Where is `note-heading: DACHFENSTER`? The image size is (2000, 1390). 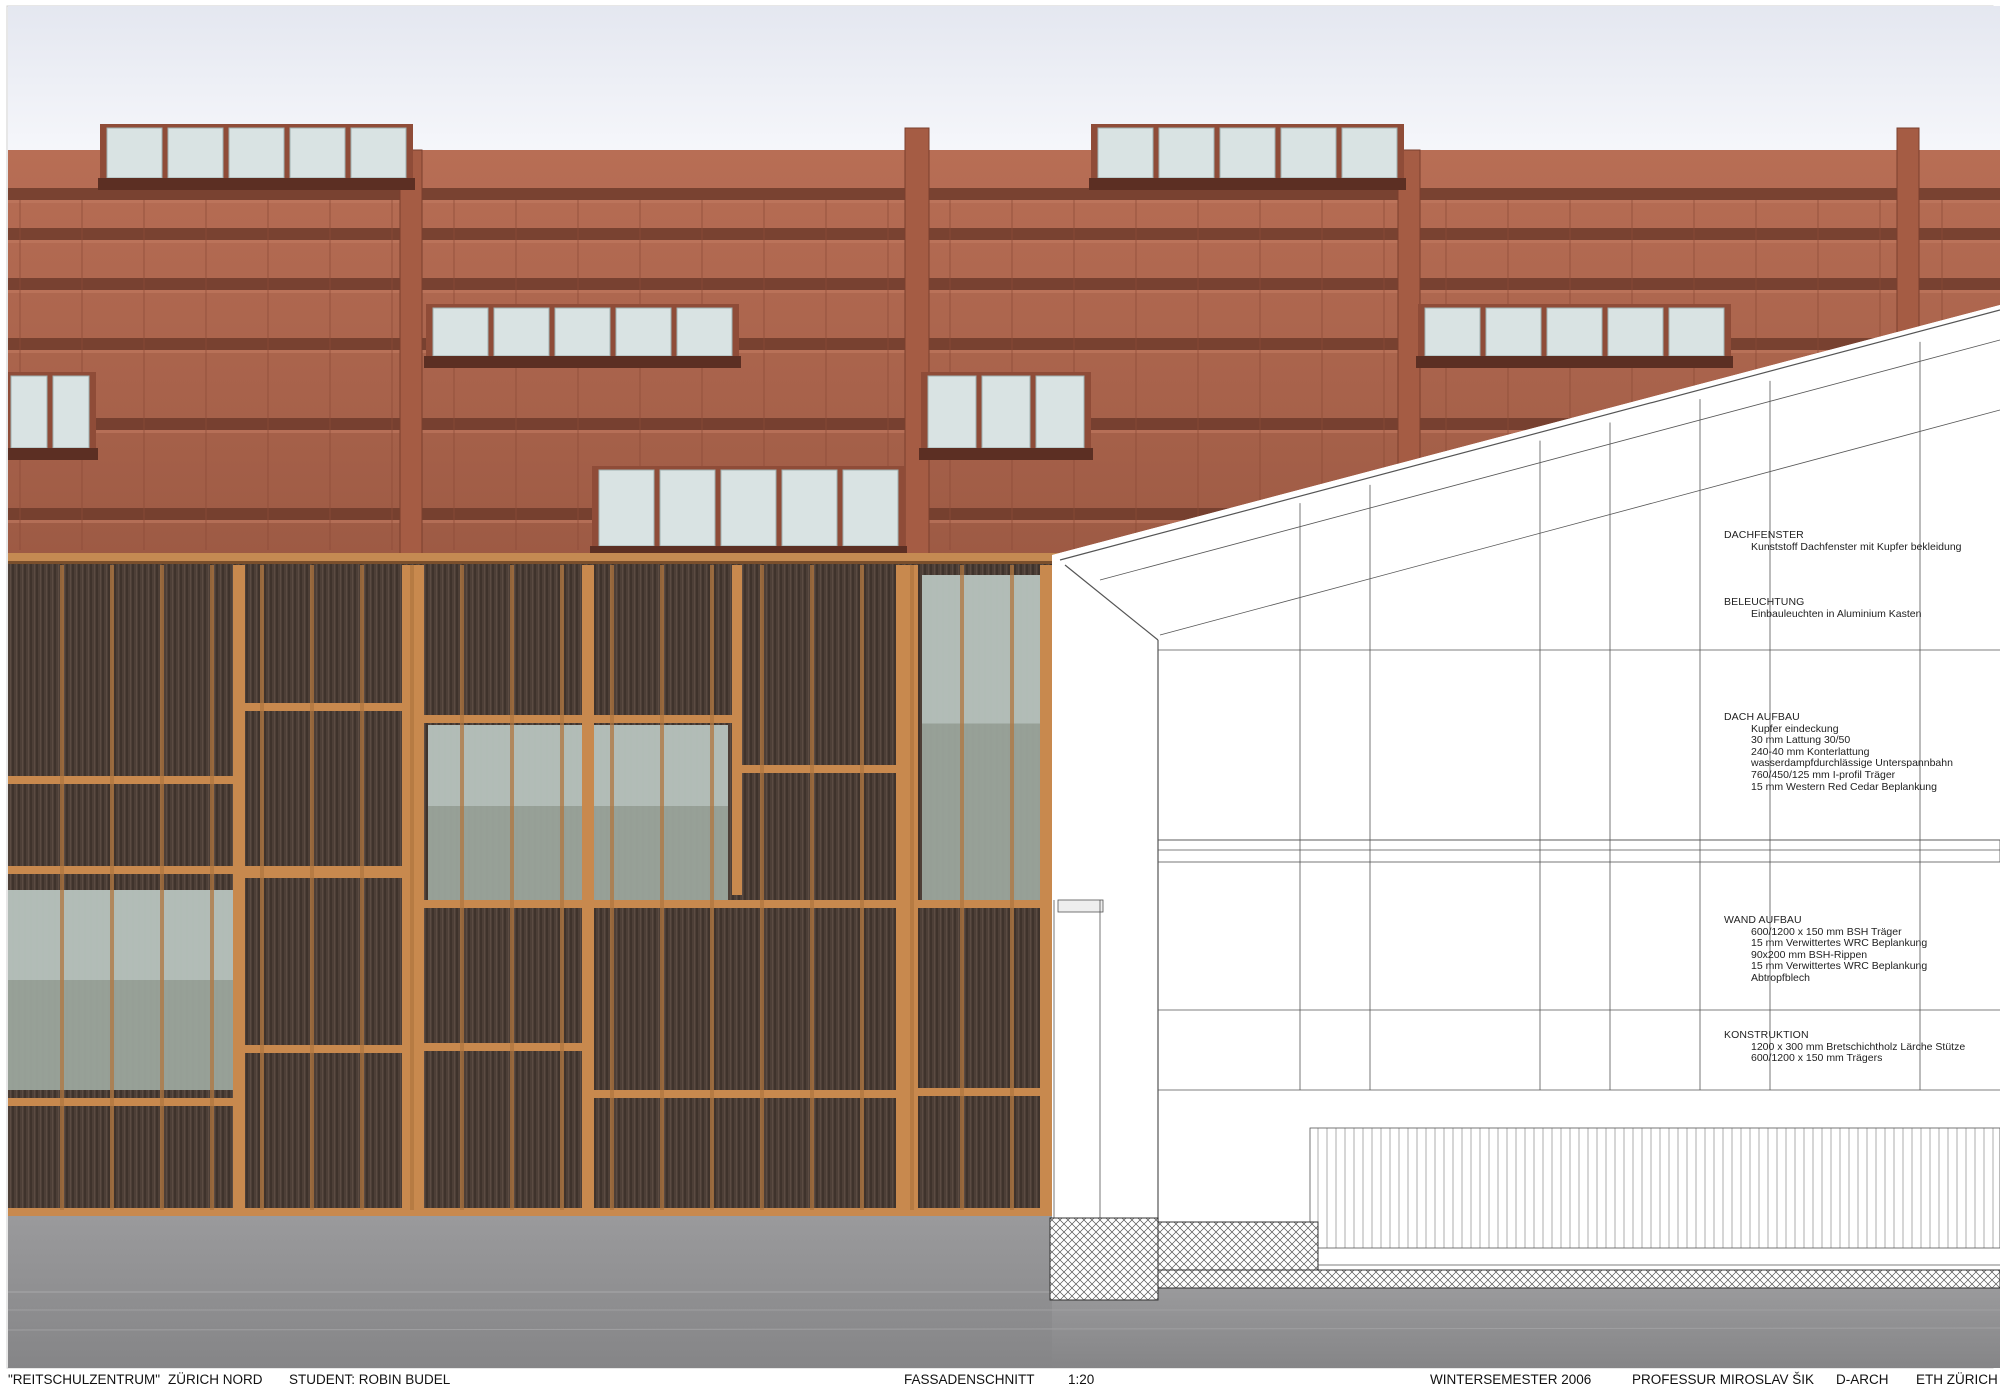 note-heading: DACHFENSTER is located at coordinates (1764, 535).